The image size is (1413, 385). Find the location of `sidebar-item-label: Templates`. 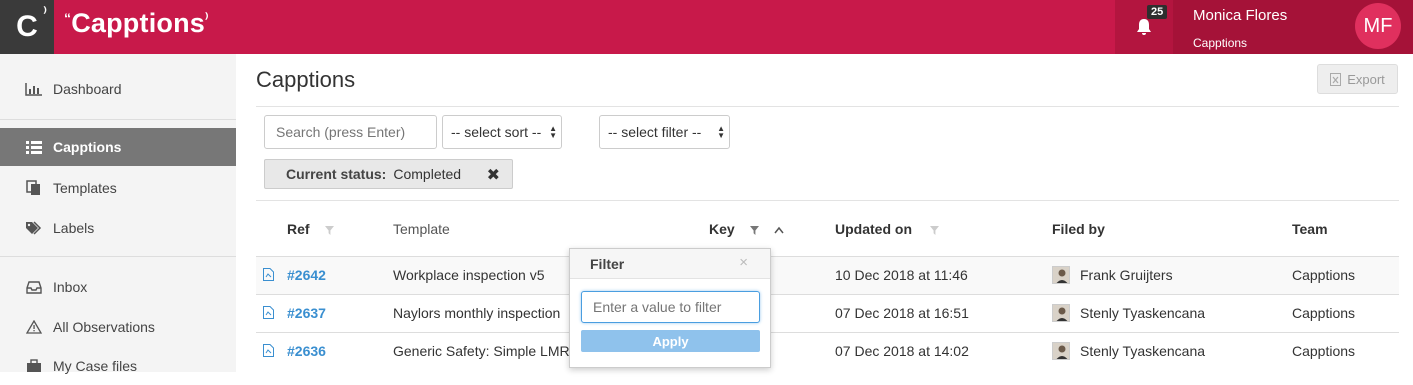

sidebar-item-label: Templates is located at coordinates (85, 188).